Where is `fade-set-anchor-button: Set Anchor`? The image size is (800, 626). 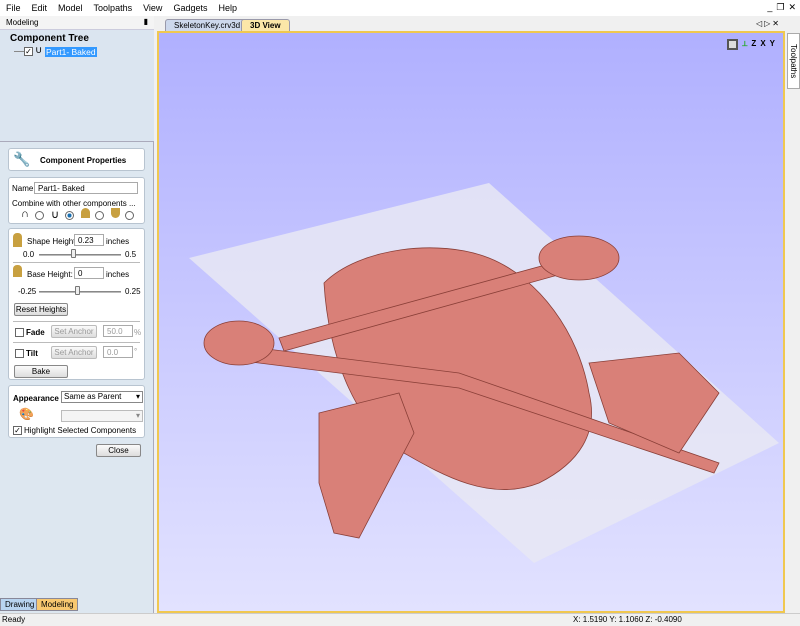
fade-set-anchor-button: Set Anchor is located at coordinates (74, 331).